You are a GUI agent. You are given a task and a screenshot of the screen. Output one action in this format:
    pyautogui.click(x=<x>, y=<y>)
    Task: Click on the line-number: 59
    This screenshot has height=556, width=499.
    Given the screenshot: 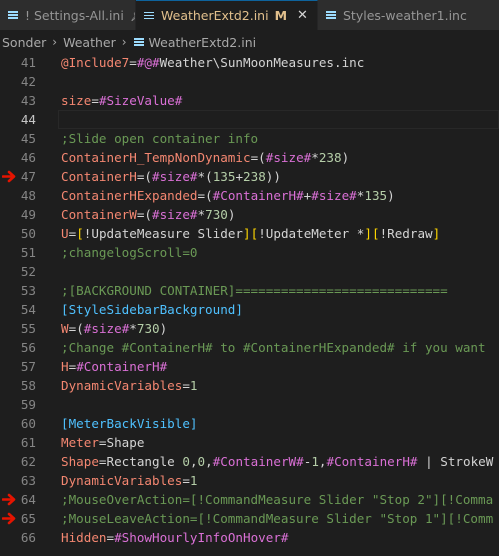 What is the action you would take?
    pyautogui.click(x=28, y=404)
    